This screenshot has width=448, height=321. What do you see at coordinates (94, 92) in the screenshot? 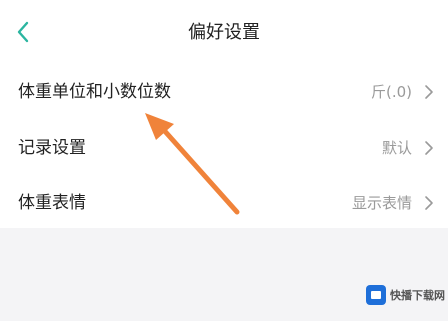
I see `setting-label: 体重单位和小数位数` at bounding box center [94, 92].